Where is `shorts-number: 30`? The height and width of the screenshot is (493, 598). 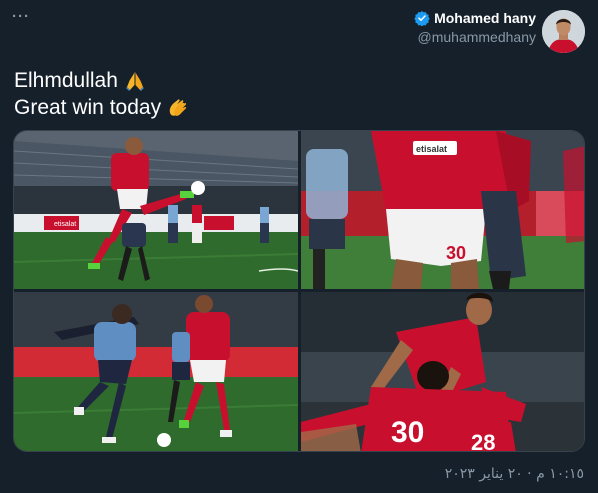 shorts-number: 30 is located at coordinates (456, 253).